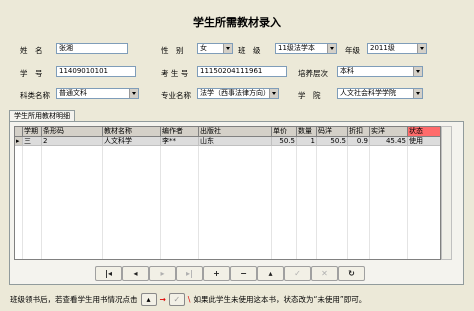 This screenshot has height=311, width=474. Describe the element at coordinates (135, 273) in the screenshot. I see `prev-record-icon: ◂` at that location.